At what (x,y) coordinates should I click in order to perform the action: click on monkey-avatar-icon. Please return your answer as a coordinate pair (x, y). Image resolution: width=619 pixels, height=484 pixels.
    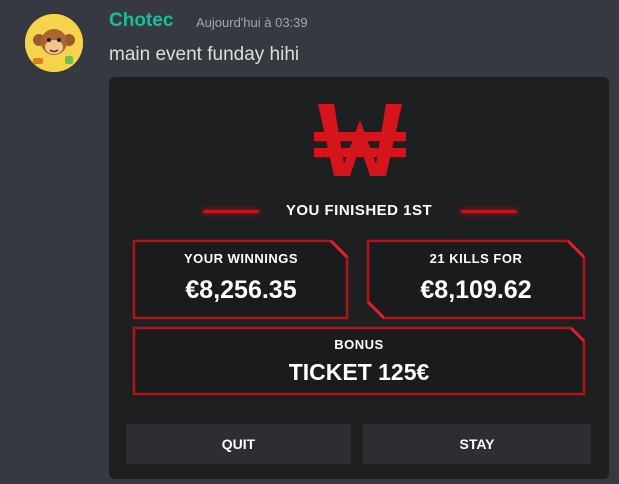
    Looking at the image, I should click on (54, 43).